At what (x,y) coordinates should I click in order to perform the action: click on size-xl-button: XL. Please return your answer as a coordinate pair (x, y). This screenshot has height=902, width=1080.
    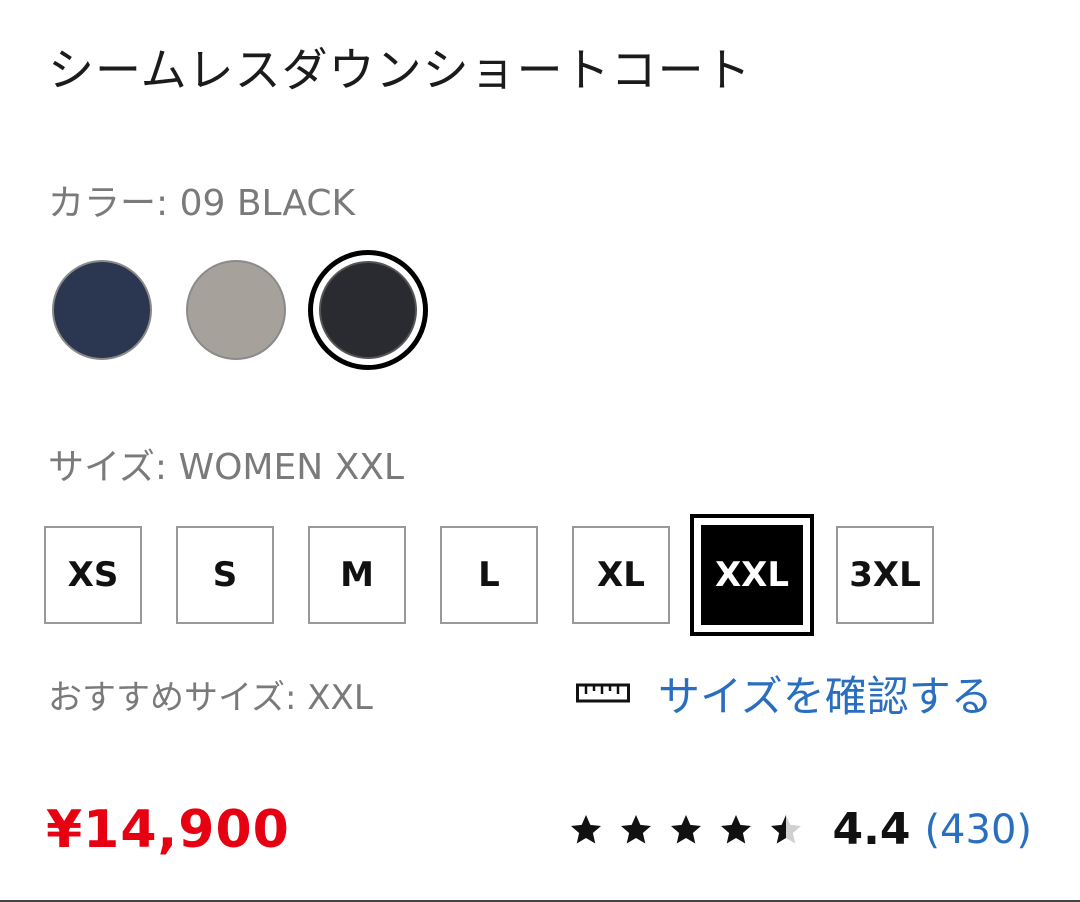
    Looking at the image, I should click on (621, 575).